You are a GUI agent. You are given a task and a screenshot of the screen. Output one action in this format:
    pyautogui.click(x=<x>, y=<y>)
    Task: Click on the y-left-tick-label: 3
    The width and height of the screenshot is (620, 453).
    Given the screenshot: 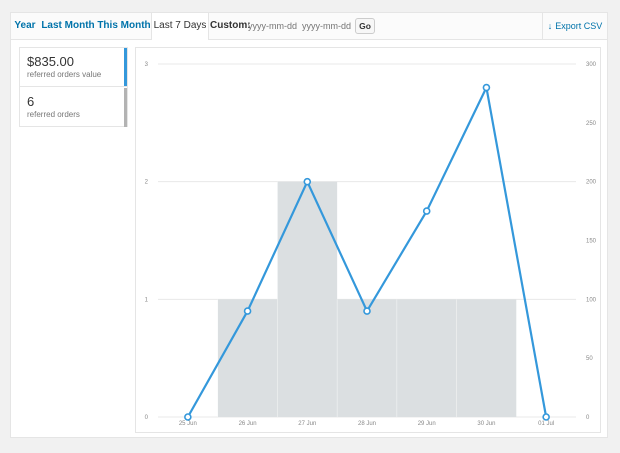 What is the action you would take?
    pyautogui.click(x=147, y=65)
    